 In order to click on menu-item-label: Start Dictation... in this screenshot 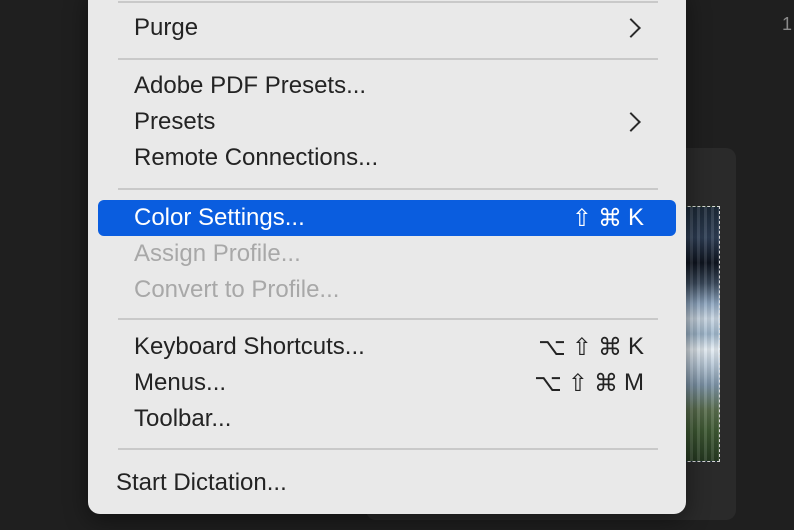, I will do `click(201, 482)`.